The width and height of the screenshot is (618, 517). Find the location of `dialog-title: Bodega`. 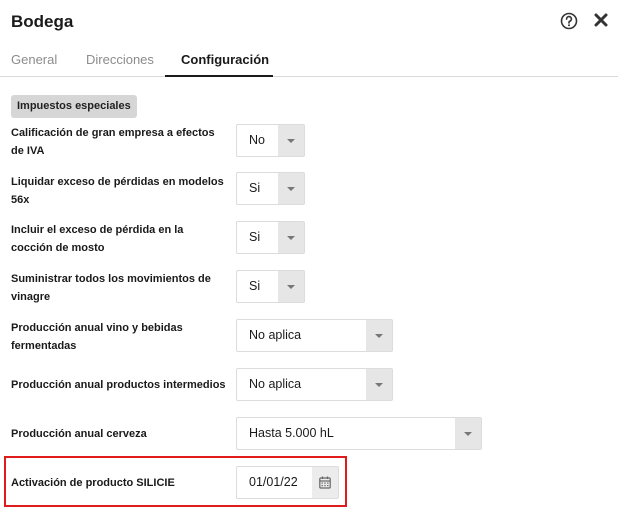

dialog-title: Bodega is located at coordinates (42, 21).